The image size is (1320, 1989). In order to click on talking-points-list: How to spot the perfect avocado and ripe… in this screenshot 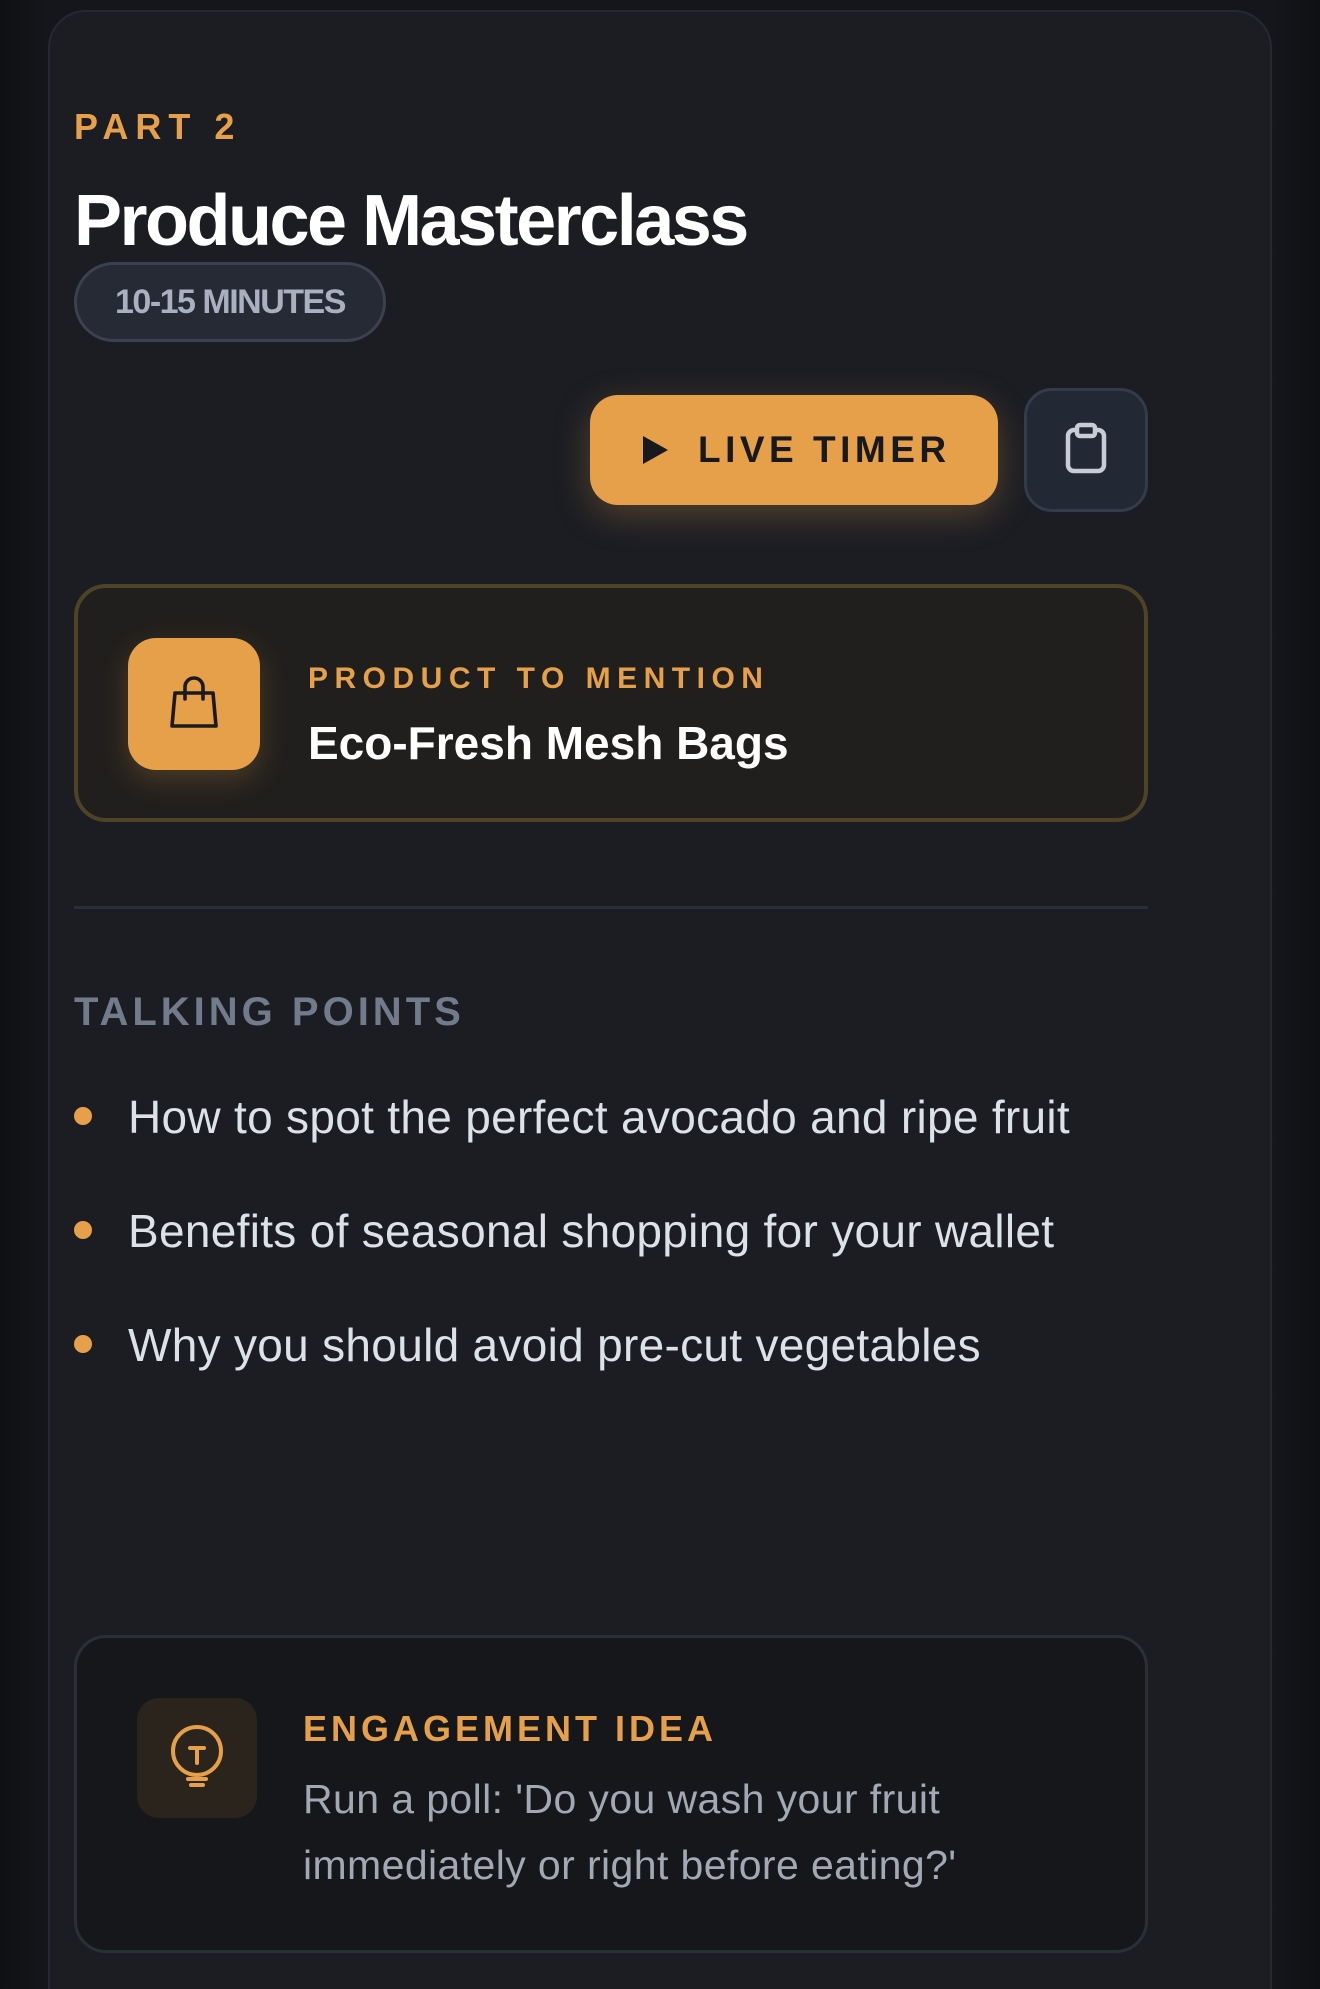, I will do `click(611, 1249)`.